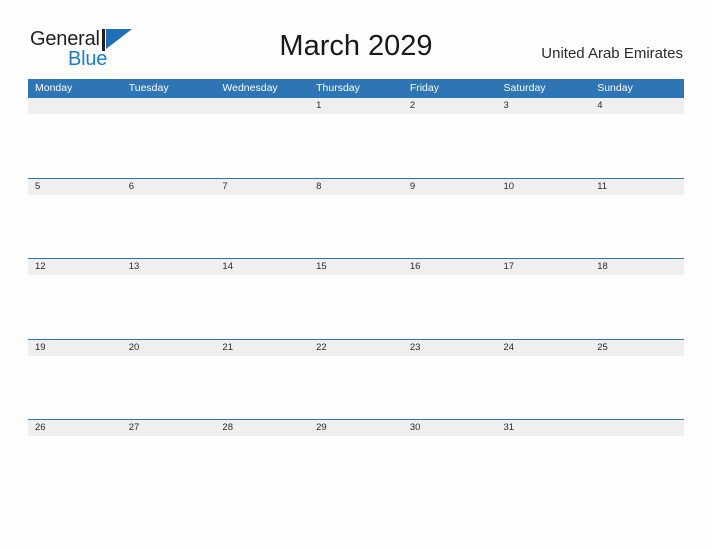 The image size is (712, 550). What do you see at coordinates (424, 88) in the screenshot?
I see `weekday-header-friday: Friday` at bounding box center [424, 88].